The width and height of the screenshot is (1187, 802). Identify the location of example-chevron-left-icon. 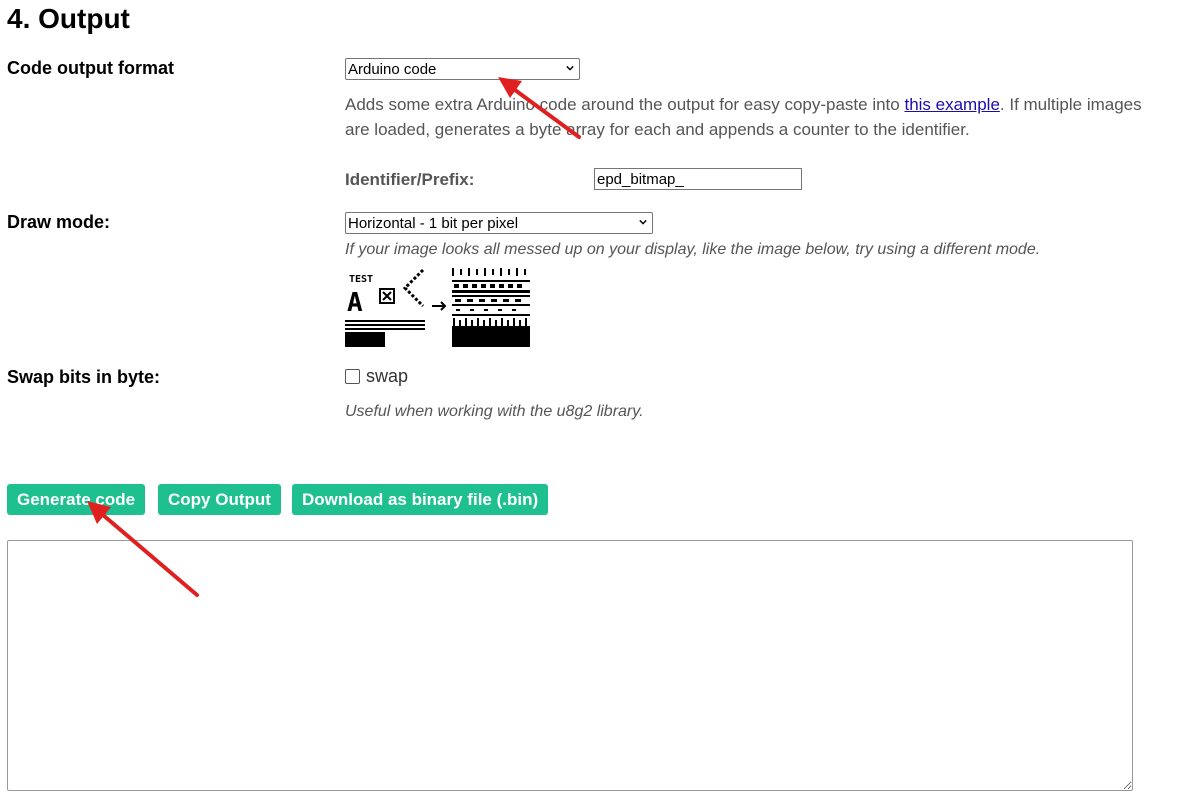
(413, 288).